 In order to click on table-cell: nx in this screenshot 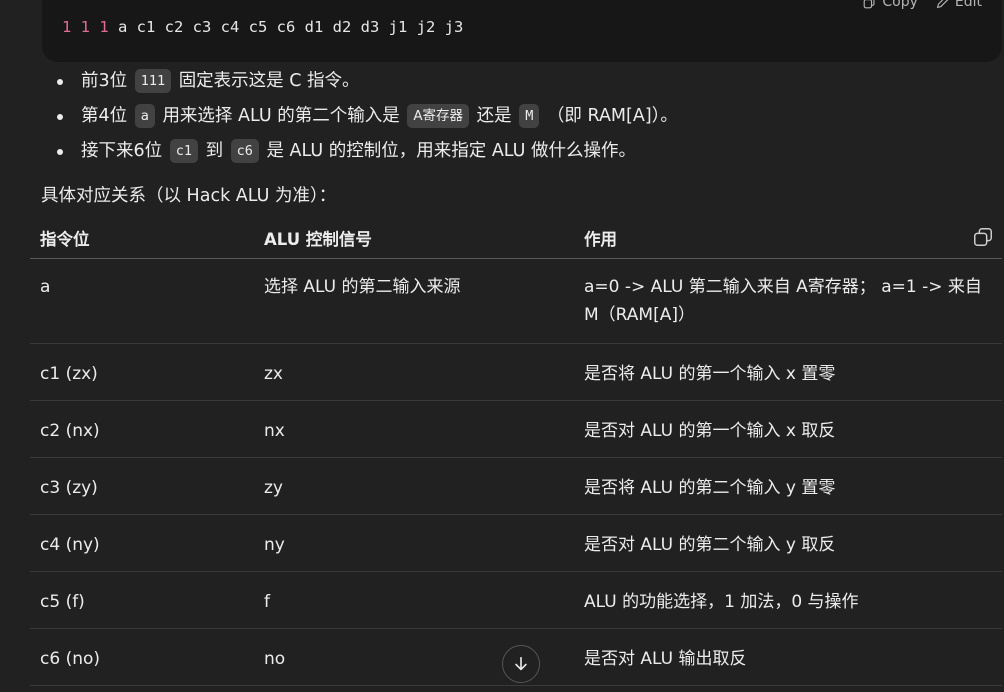, I will do `click(414, 429)`.